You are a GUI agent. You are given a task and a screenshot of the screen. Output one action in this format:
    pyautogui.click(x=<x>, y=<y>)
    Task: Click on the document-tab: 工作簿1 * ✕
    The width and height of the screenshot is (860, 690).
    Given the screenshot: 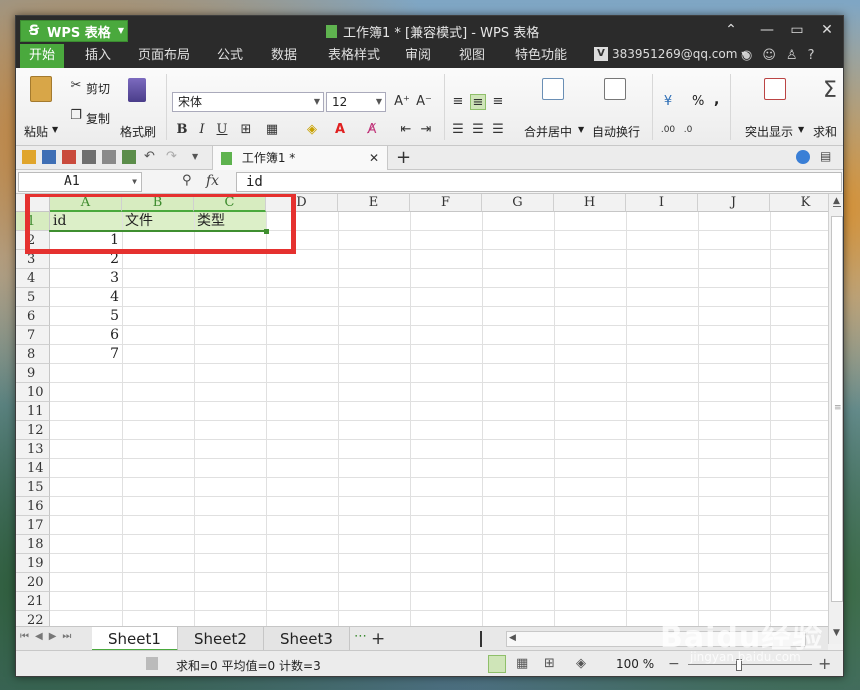 What is the action you would take?
    pyautogui.click(x=300, y=158)
    